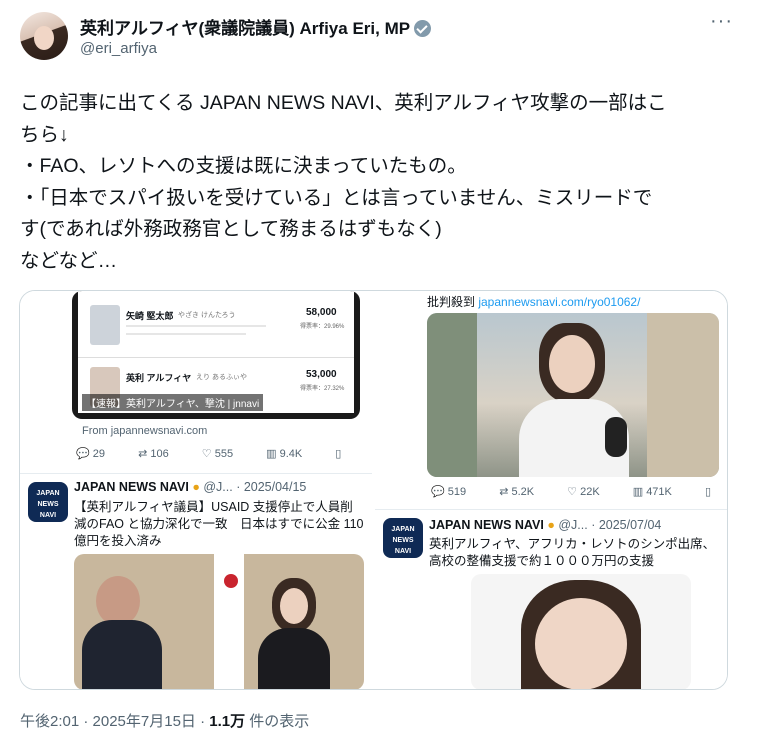  I want to click on display-name: 英利アルフィヤ(衆議院議員) Arfiya Eri, MP, so click(256, 26).